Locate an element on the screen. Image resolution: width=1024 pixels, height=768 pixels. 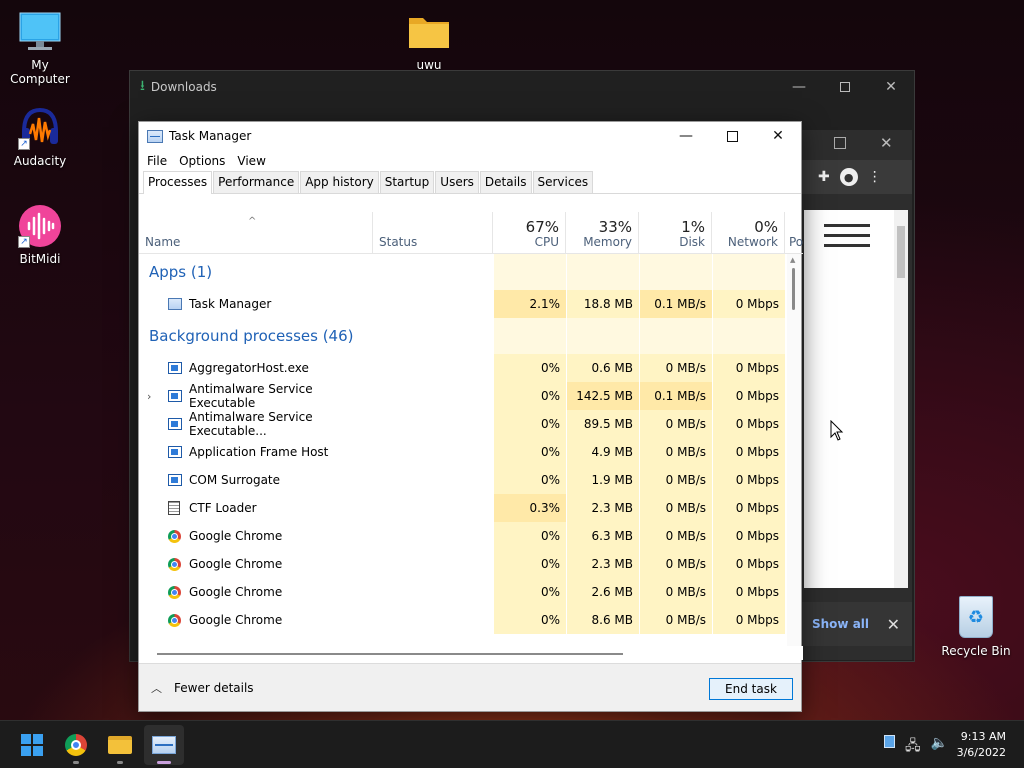
table-row: CTF Loader 0.3% 2.3 MB 0 MB/s 0 Mbps is located at coordinates (471, 508).